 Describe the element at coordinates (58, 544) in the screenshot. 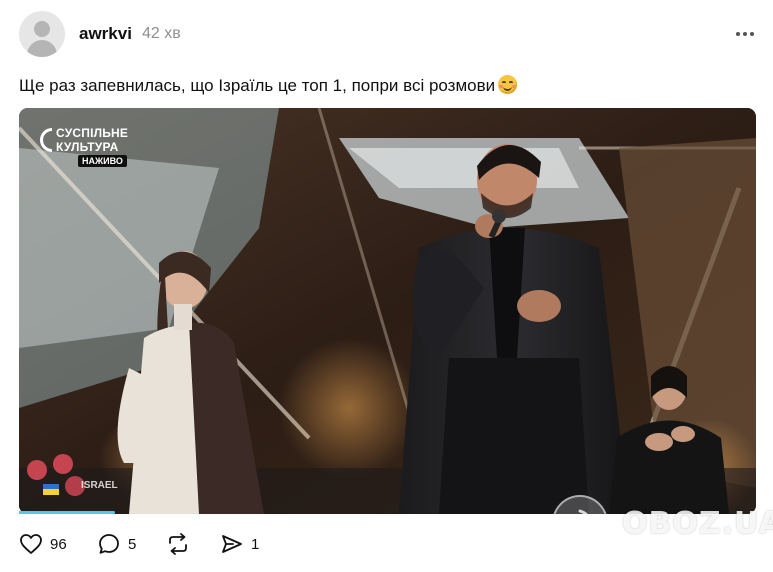

I see `like-count: 96` at that location.